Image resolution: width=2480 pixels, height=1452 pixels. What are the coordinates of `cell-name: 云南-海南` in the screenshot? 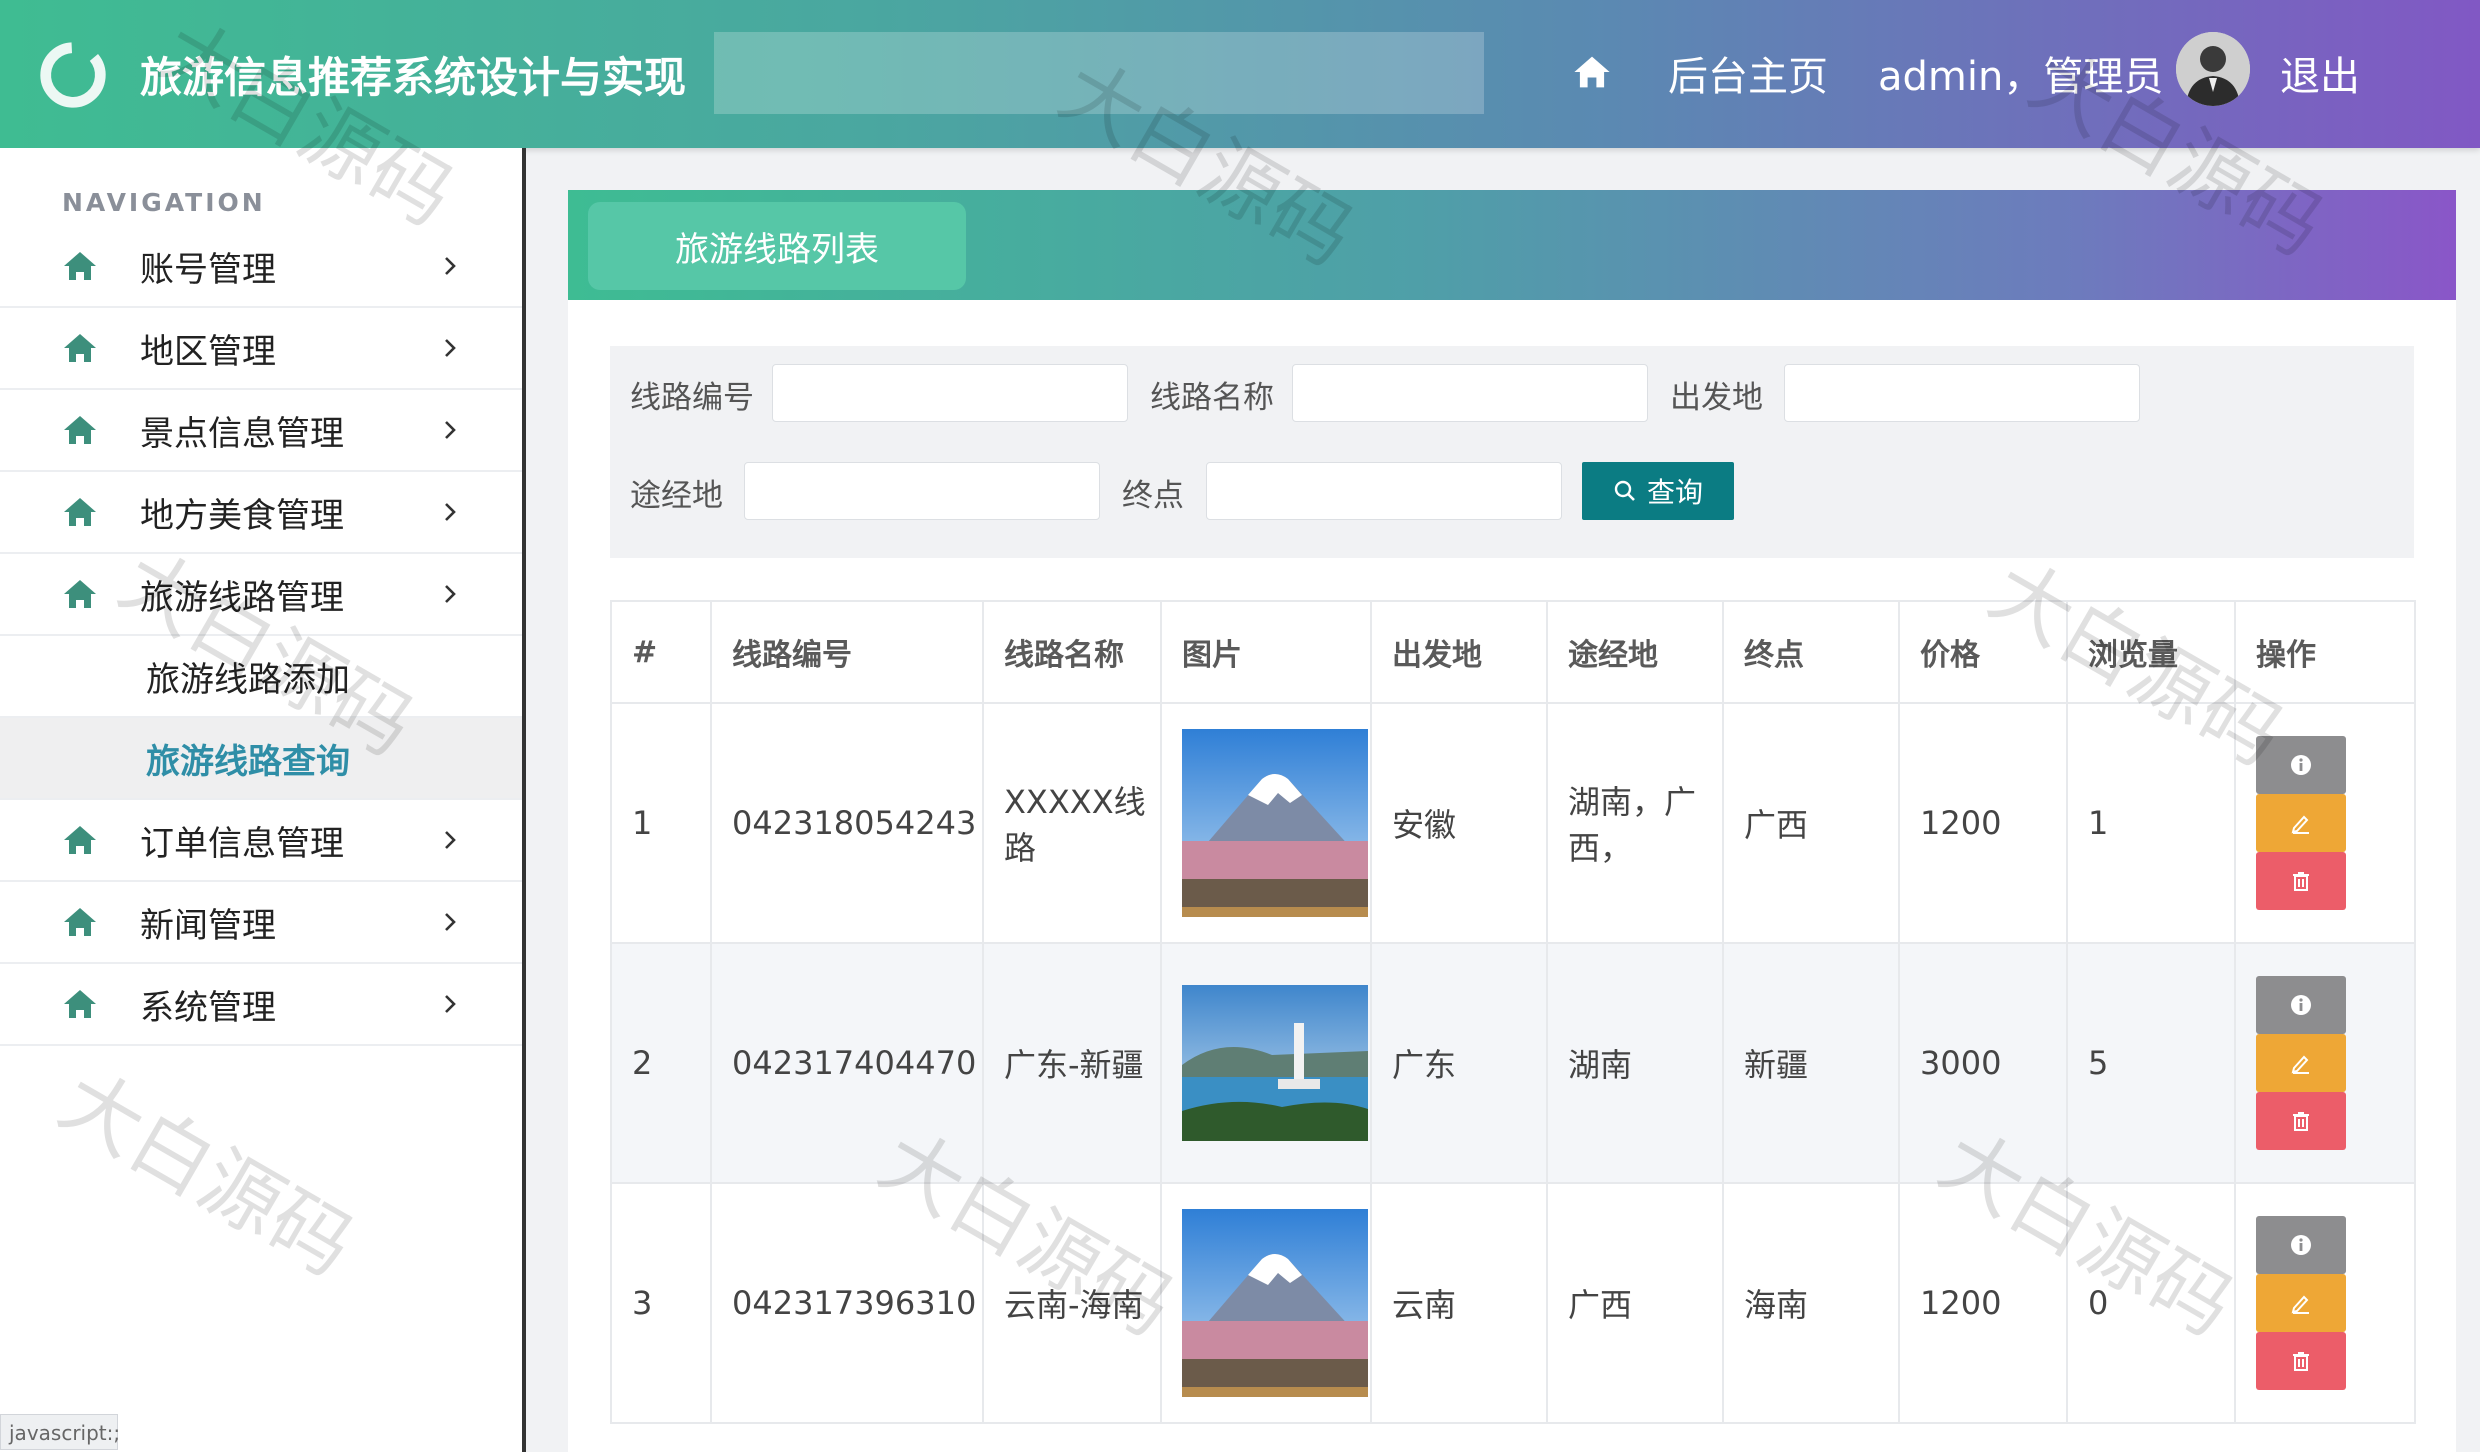 It's located at (1072, 1303).